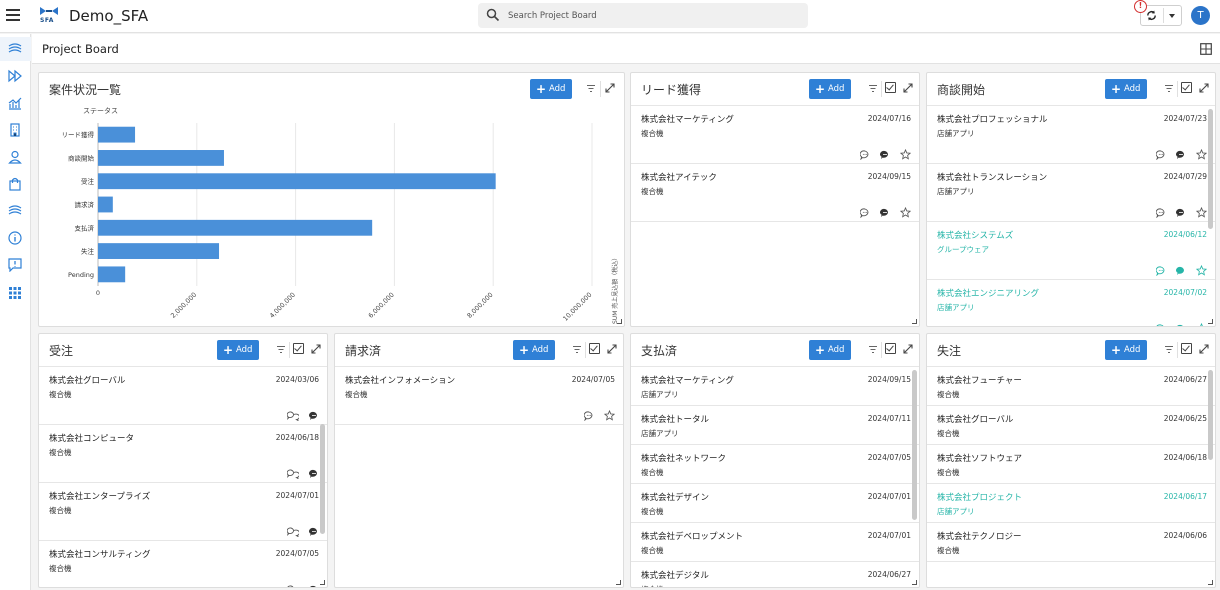 This screenshot has width=1220, height=590. What do you see at coordinates (15, 49) in the screenshot?
I see `sidebar-item-board` at bounding box center [15, 49].